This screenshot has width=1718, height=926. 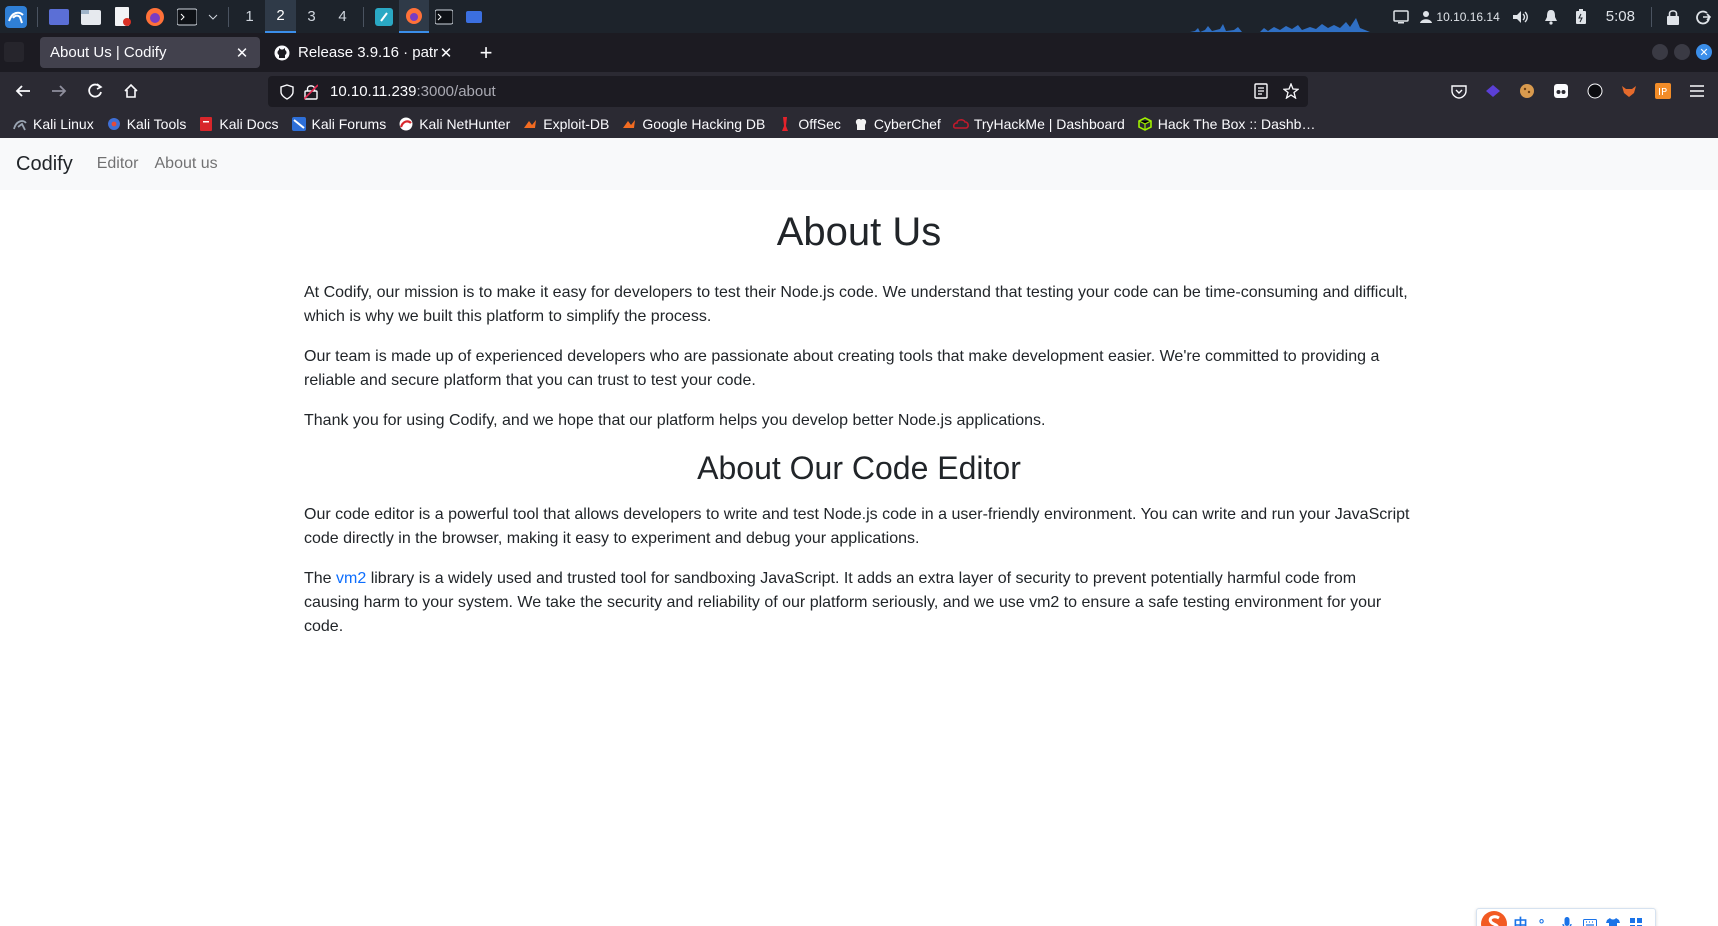 I want to click on skin-shirt-icon, so click(x=1612, y=919).